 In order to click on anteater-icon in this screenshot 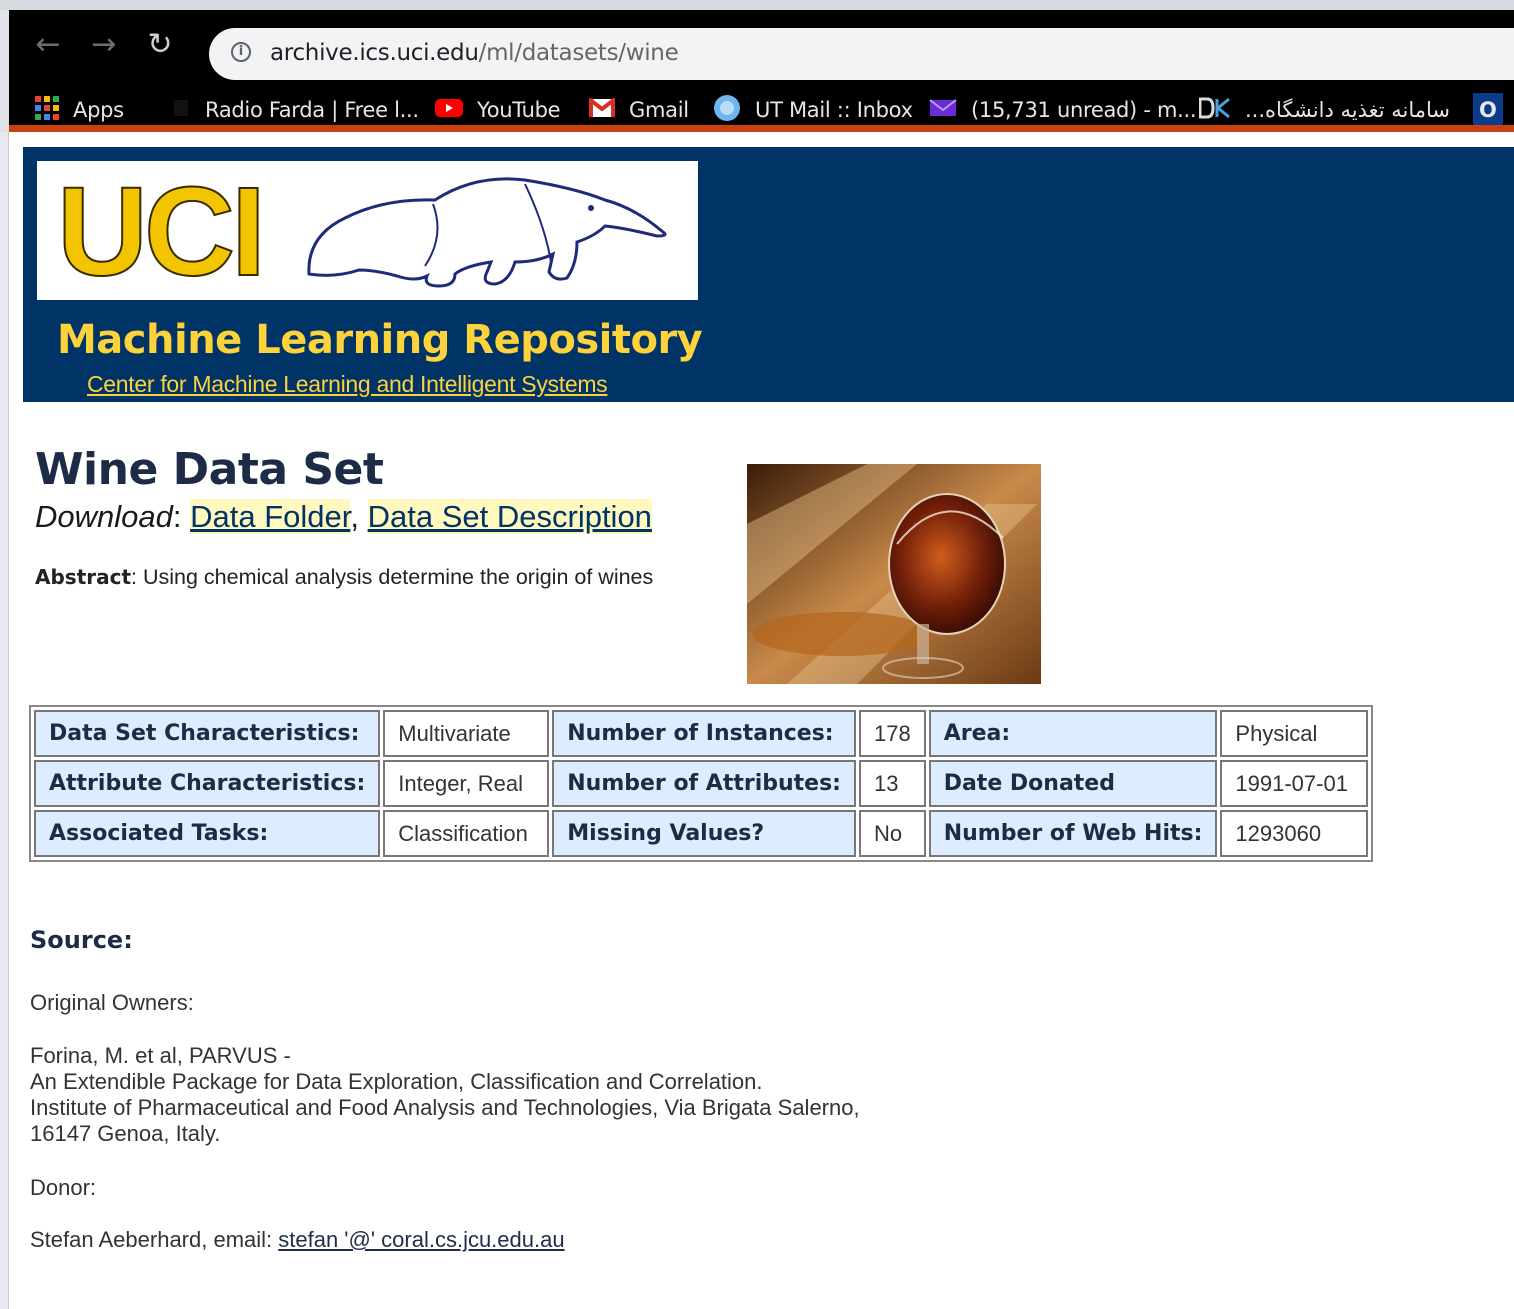, I will do `click(487, 232)`.